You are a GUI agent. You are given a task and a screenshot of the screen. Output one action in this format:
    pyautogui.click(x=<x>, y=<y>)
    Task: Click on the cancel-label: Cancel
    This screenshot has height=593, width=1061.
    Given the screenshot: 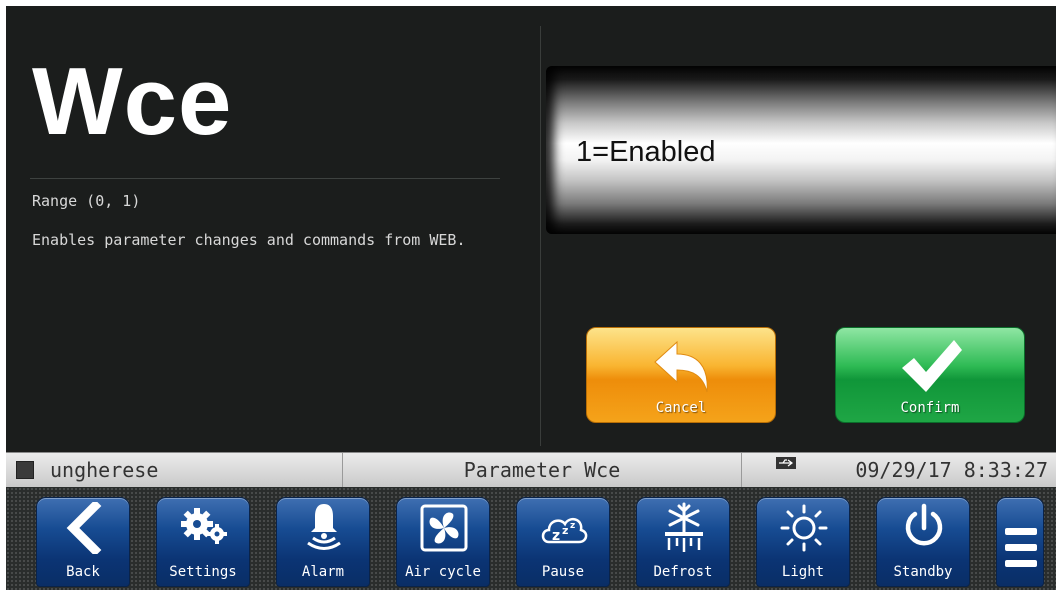 What is the action you would take?
    pyautogui.click(x=681, y=408)
    